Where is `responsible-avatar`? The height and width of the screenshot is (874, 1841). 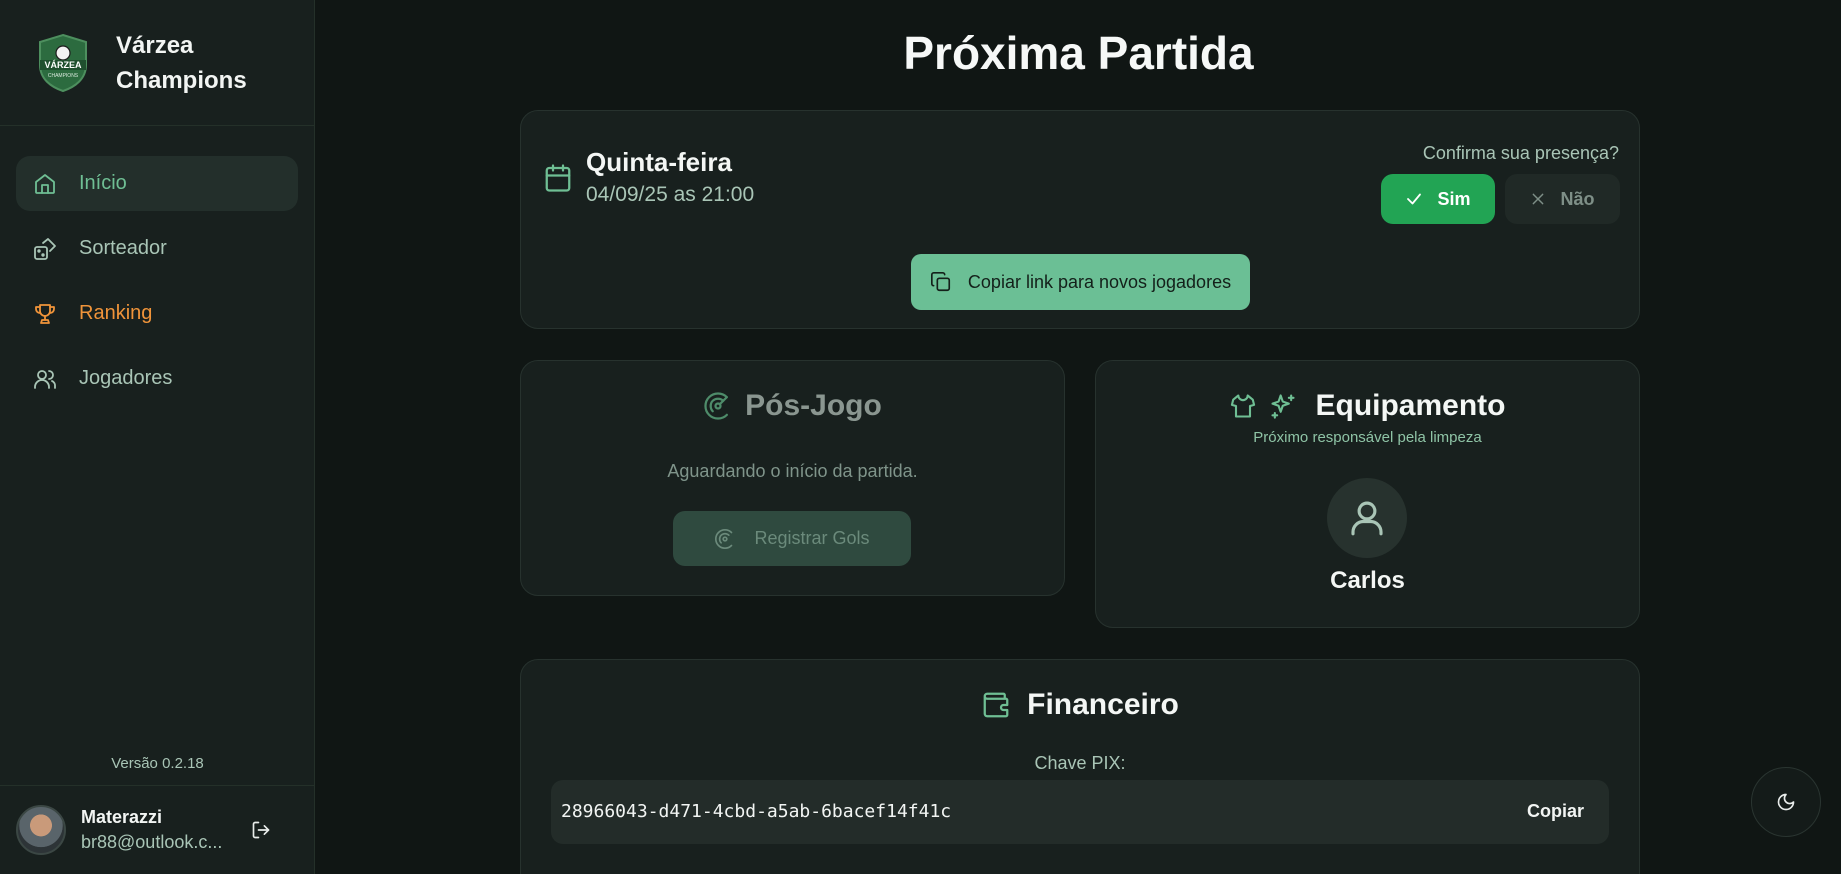
responsible-avatar is located at coordinates (1367, 518).